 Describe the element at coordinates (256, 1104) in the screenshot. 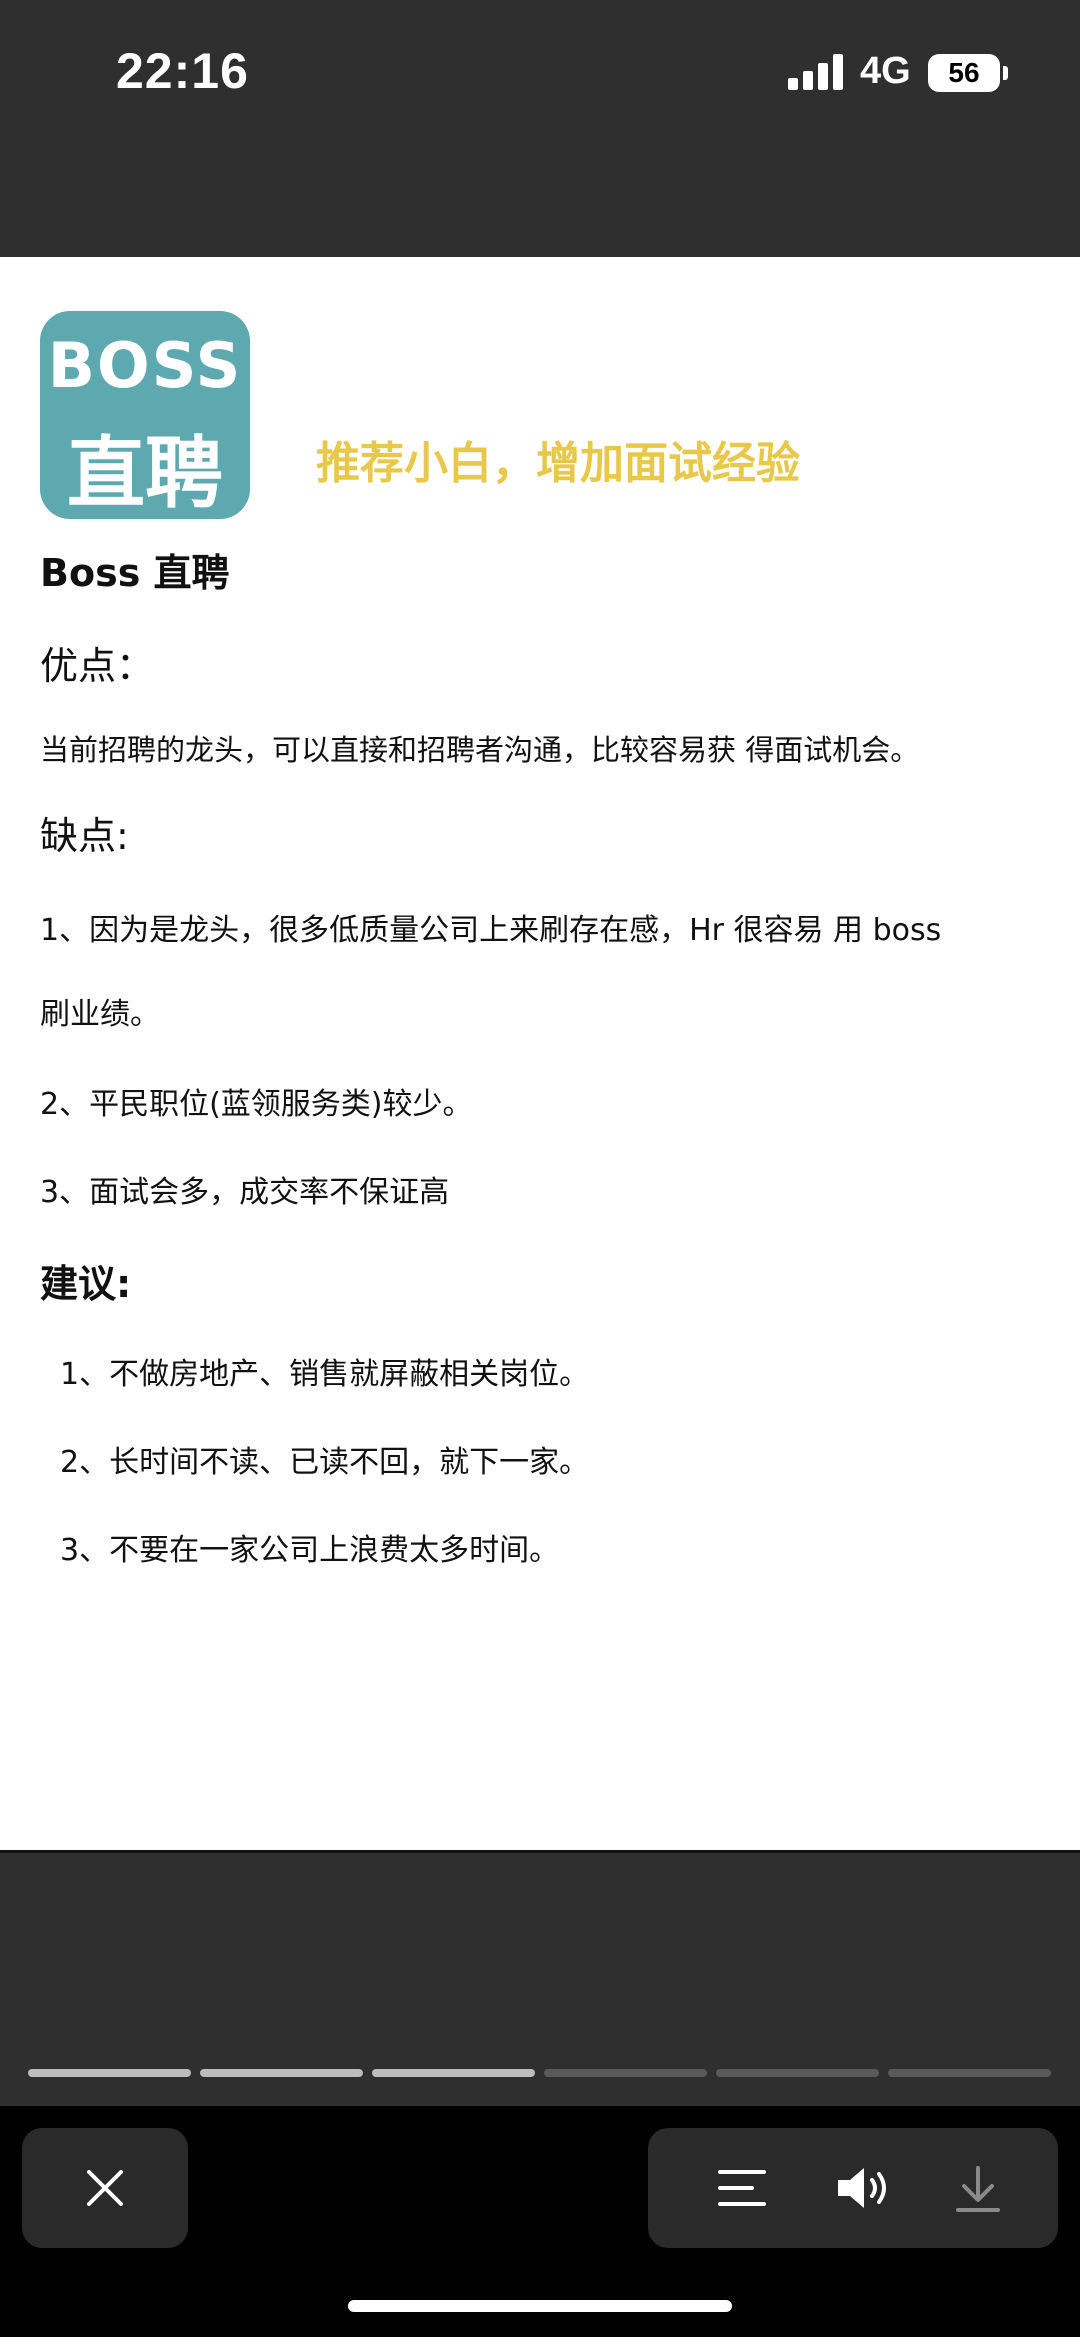

I see `cons-item-2: 2、平民职位(蓝领服务类)较少。` at that location.